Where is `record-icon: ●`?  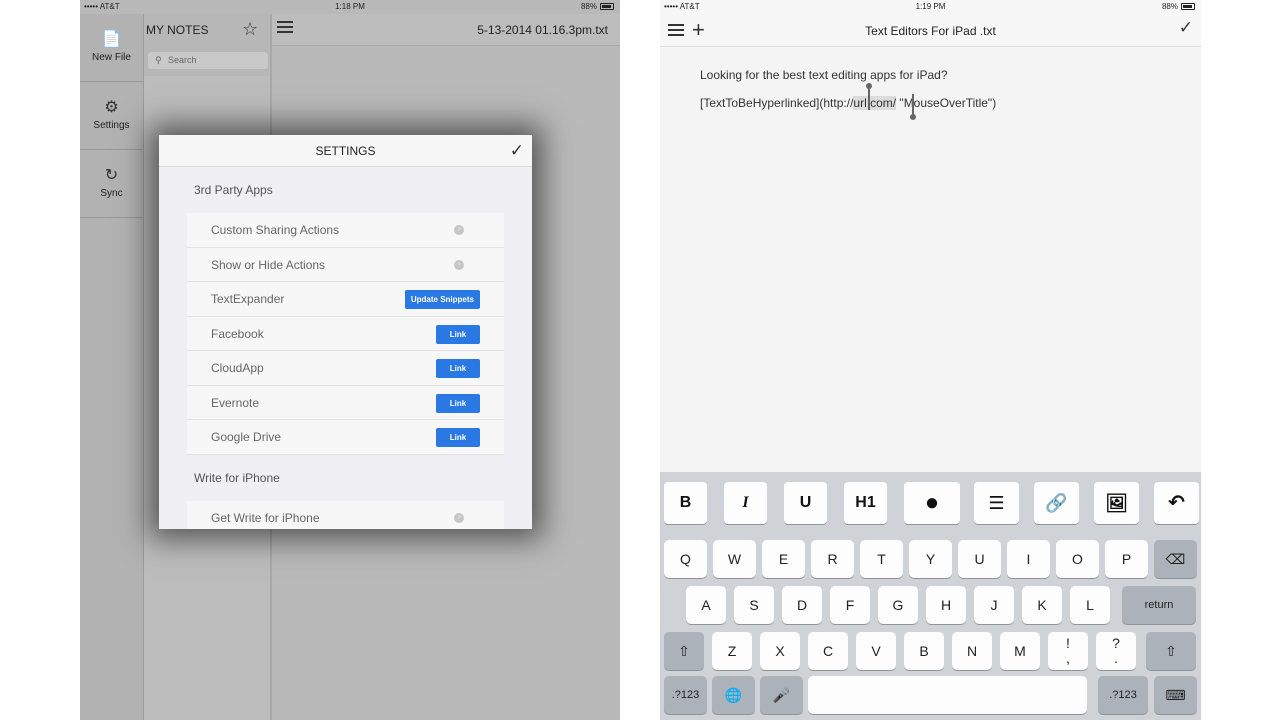
record-icon: ● is located at coordinates (932, 503).